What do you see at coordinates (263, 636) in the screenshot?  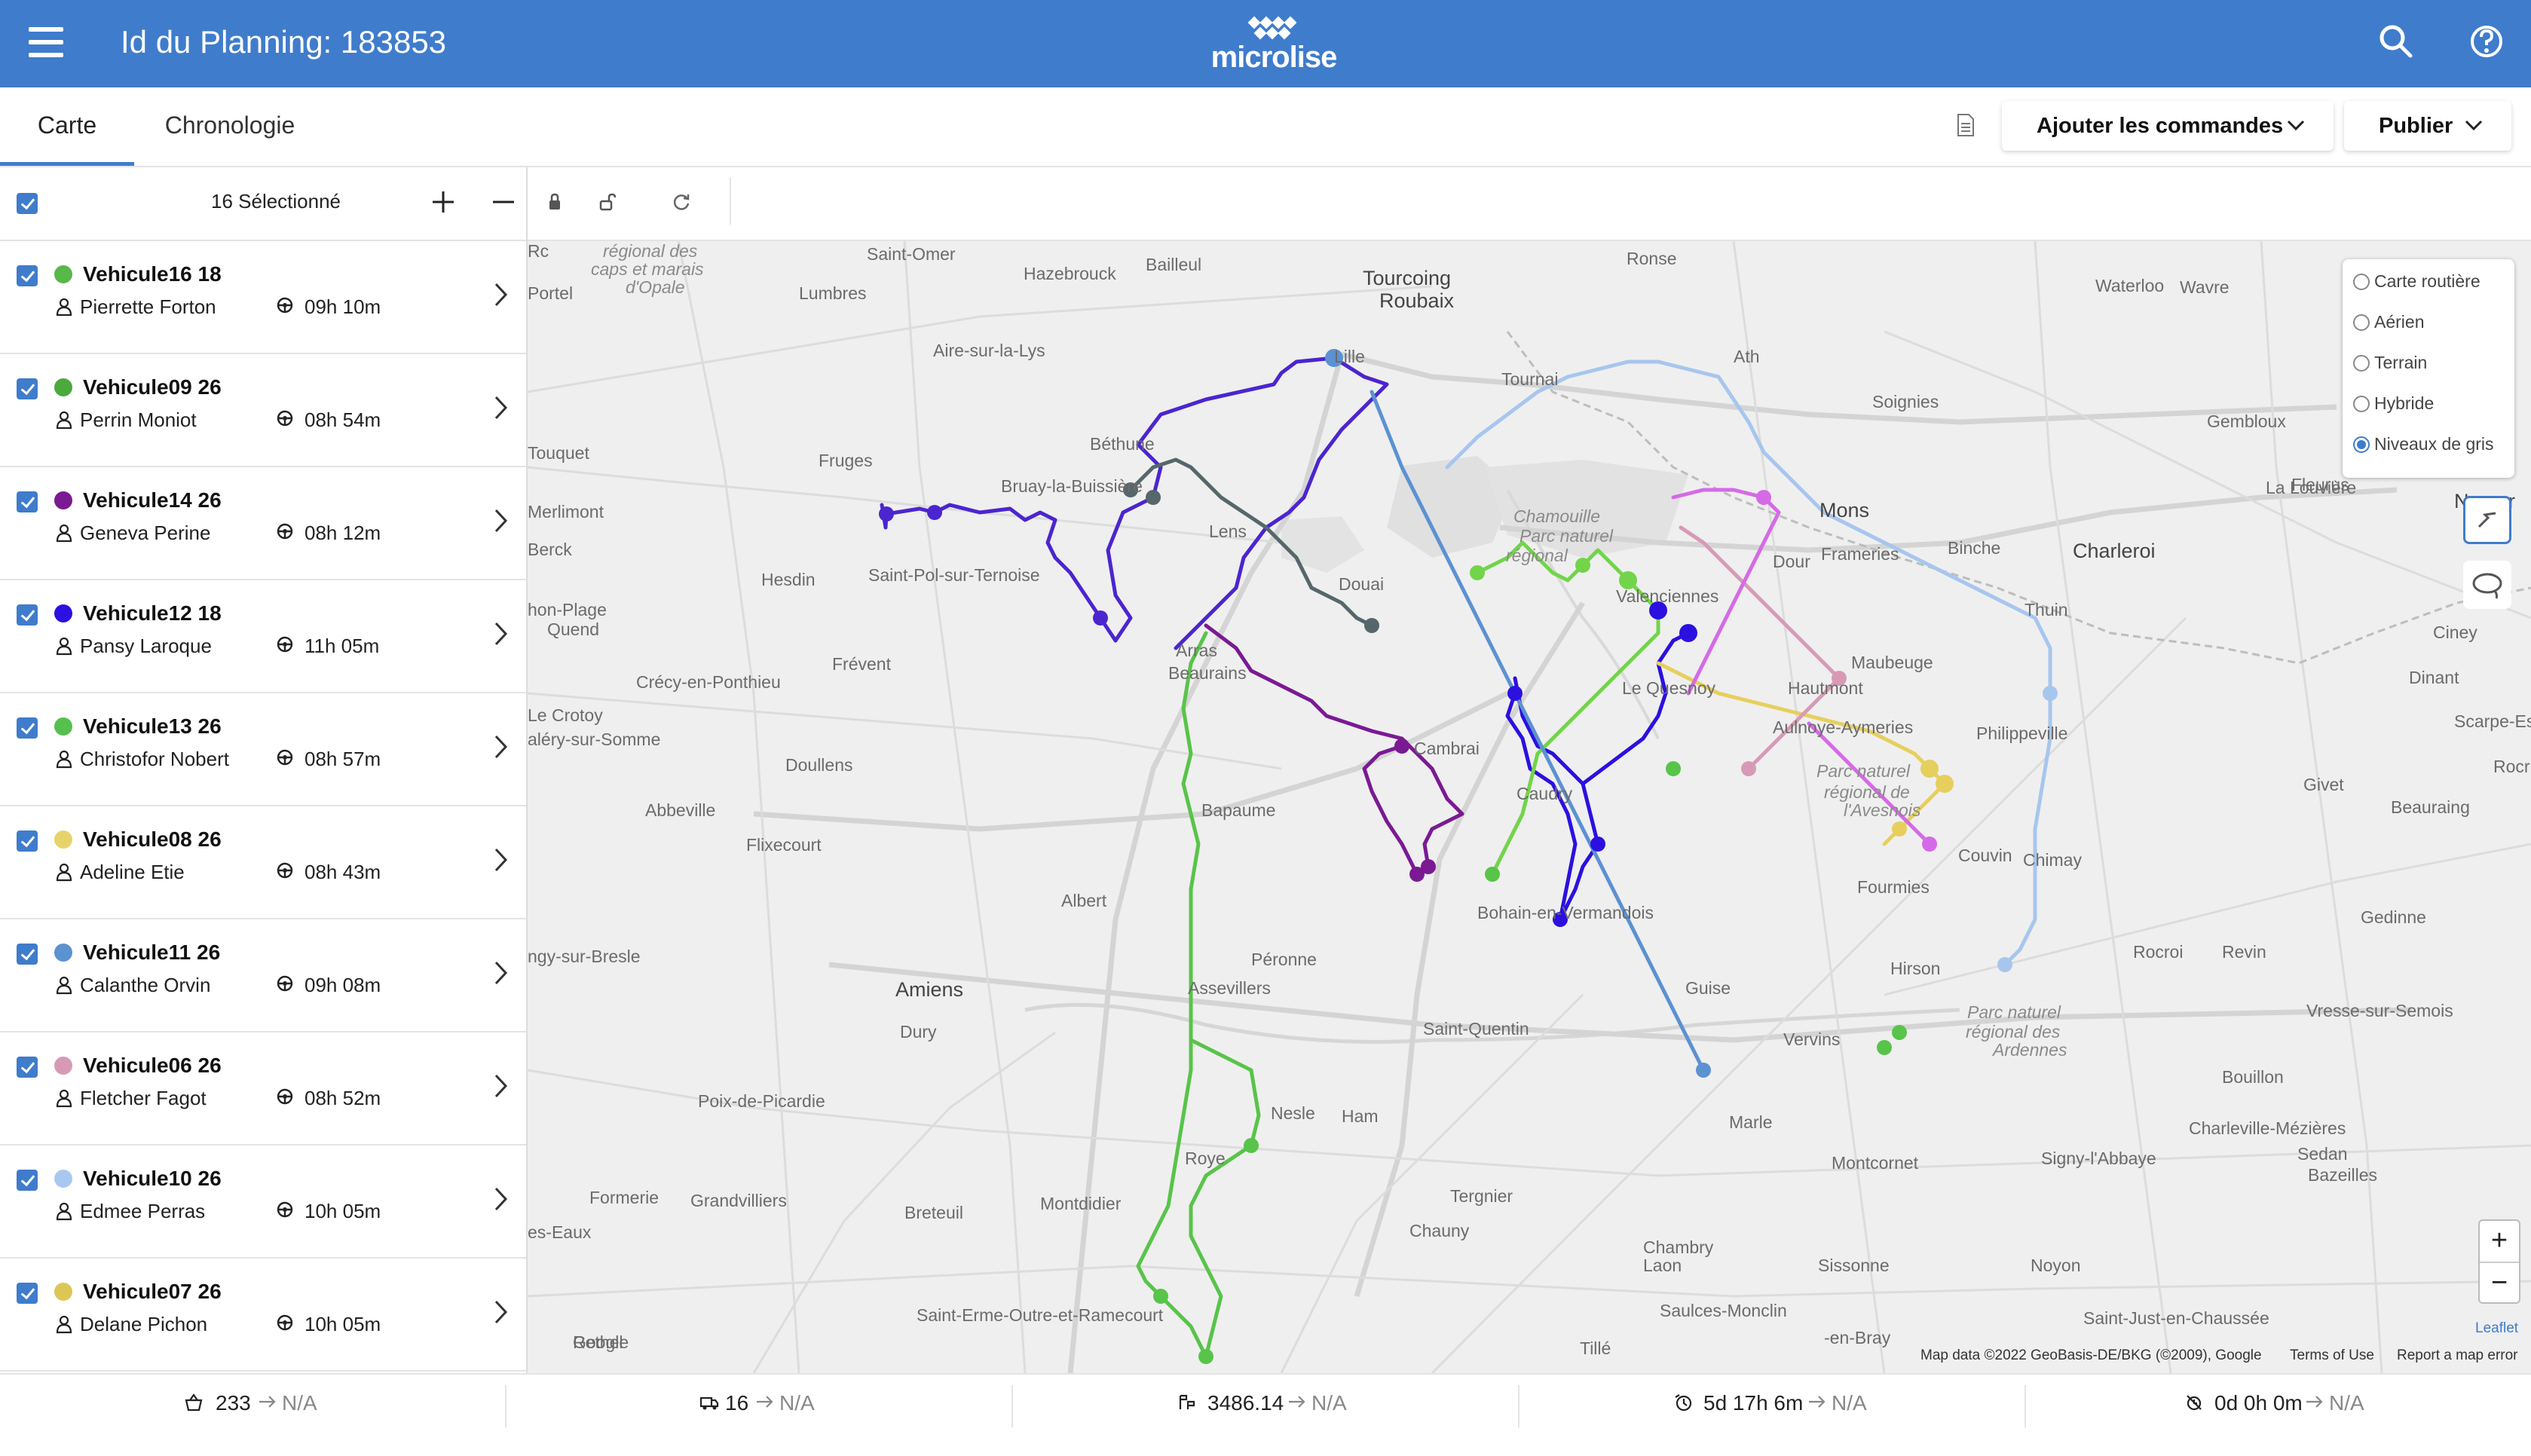 I see `vehicle-row: Vehicule12 18 Pansy Laroque 11h 05m` at bounding box center [263, 636].